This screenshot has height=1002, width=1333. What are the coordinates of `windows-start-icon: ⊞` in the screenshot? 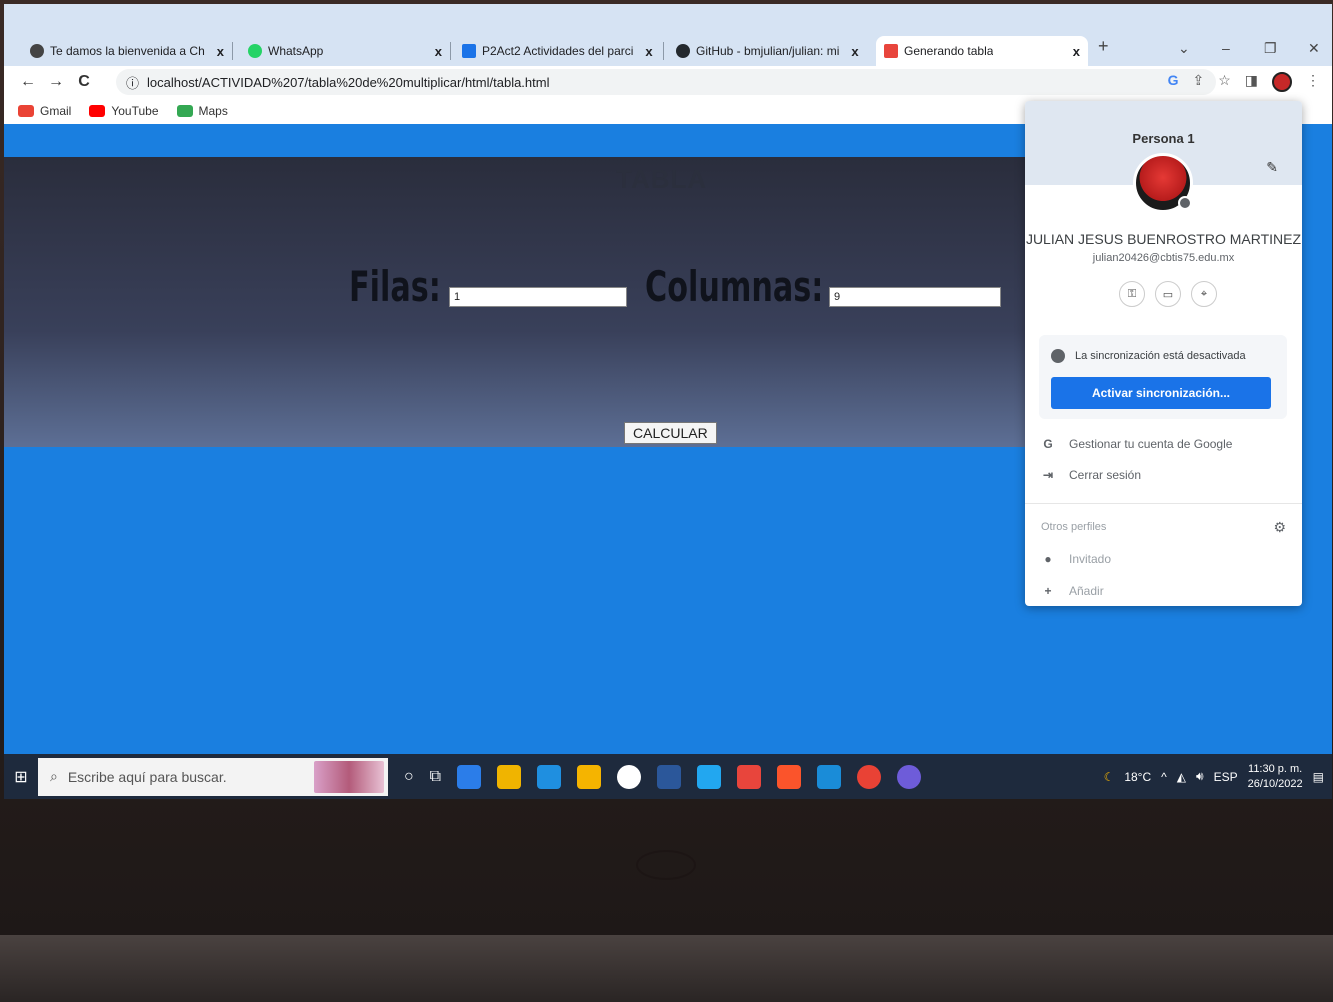 It's located at (21, 777).